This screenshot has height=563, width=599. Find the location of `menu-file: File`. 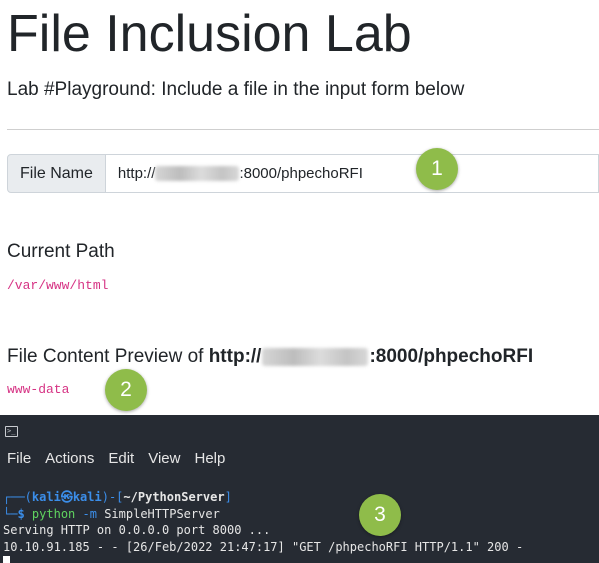

menu-file: File is located at coordinates (19, 459).